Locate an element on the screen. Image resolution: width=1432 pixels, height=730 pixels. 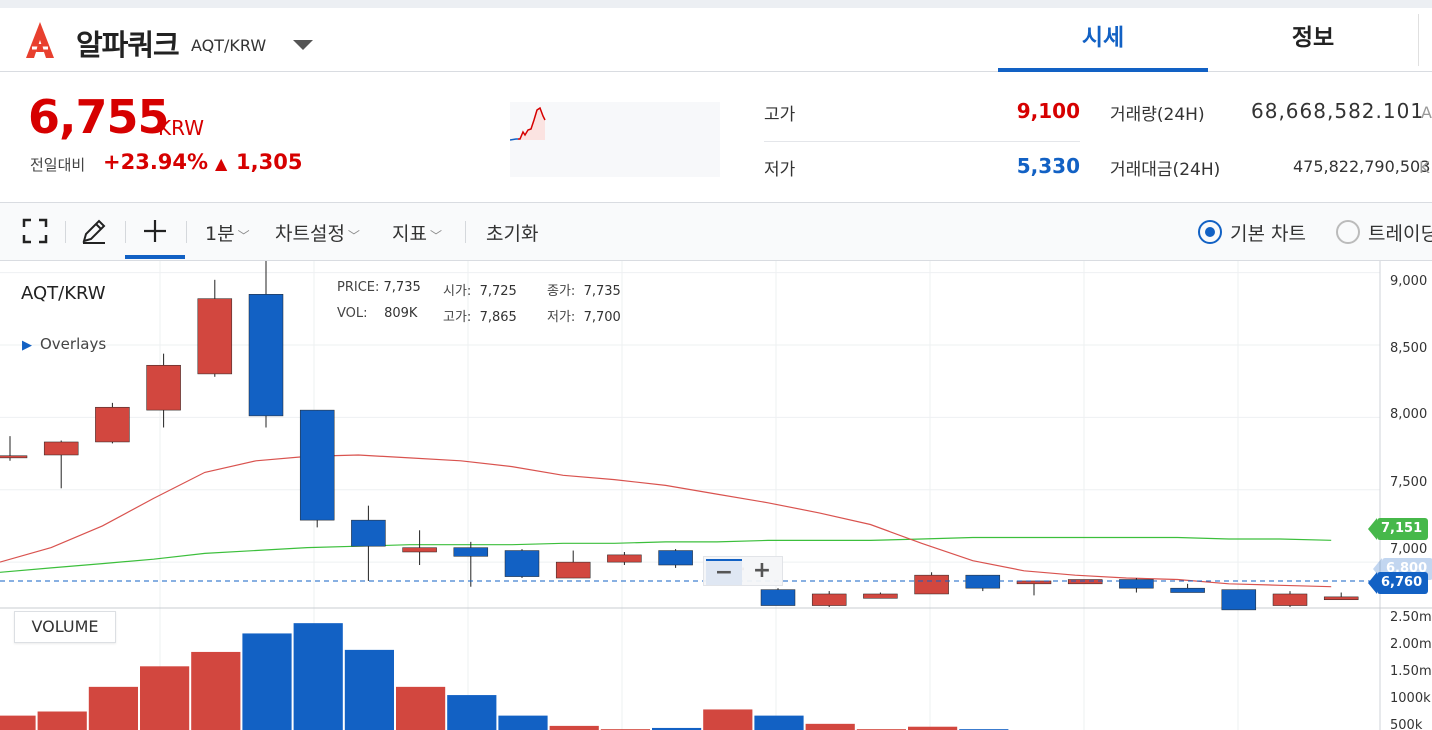
change-rate: +23.94% is located at coordinates (156, 162).